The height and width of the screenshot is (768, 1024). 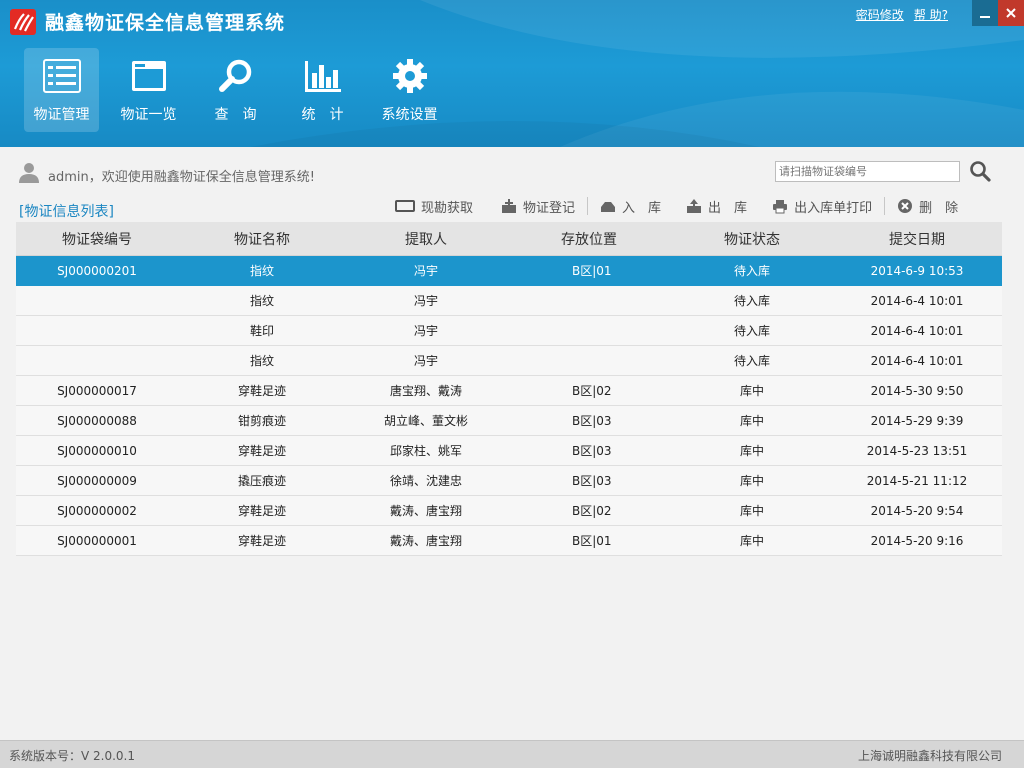 What do you see at coordinates (181, 177) in the screenshot?
I see `welcome-text: admin，欢迎使用融鑫物证保全信息管理系统!` at bounding box center [181, 177].